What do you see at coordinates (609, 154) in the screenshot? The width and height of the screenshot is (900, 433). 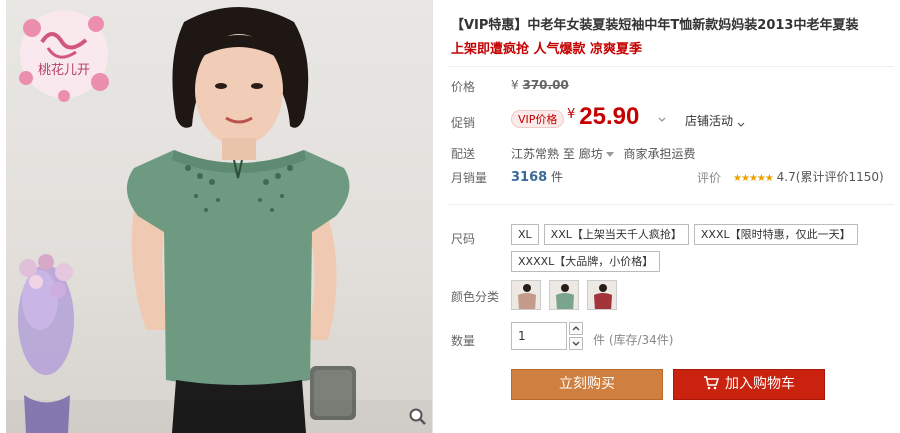 I see `triangle-down-icon` at bounding box center [609, 154].